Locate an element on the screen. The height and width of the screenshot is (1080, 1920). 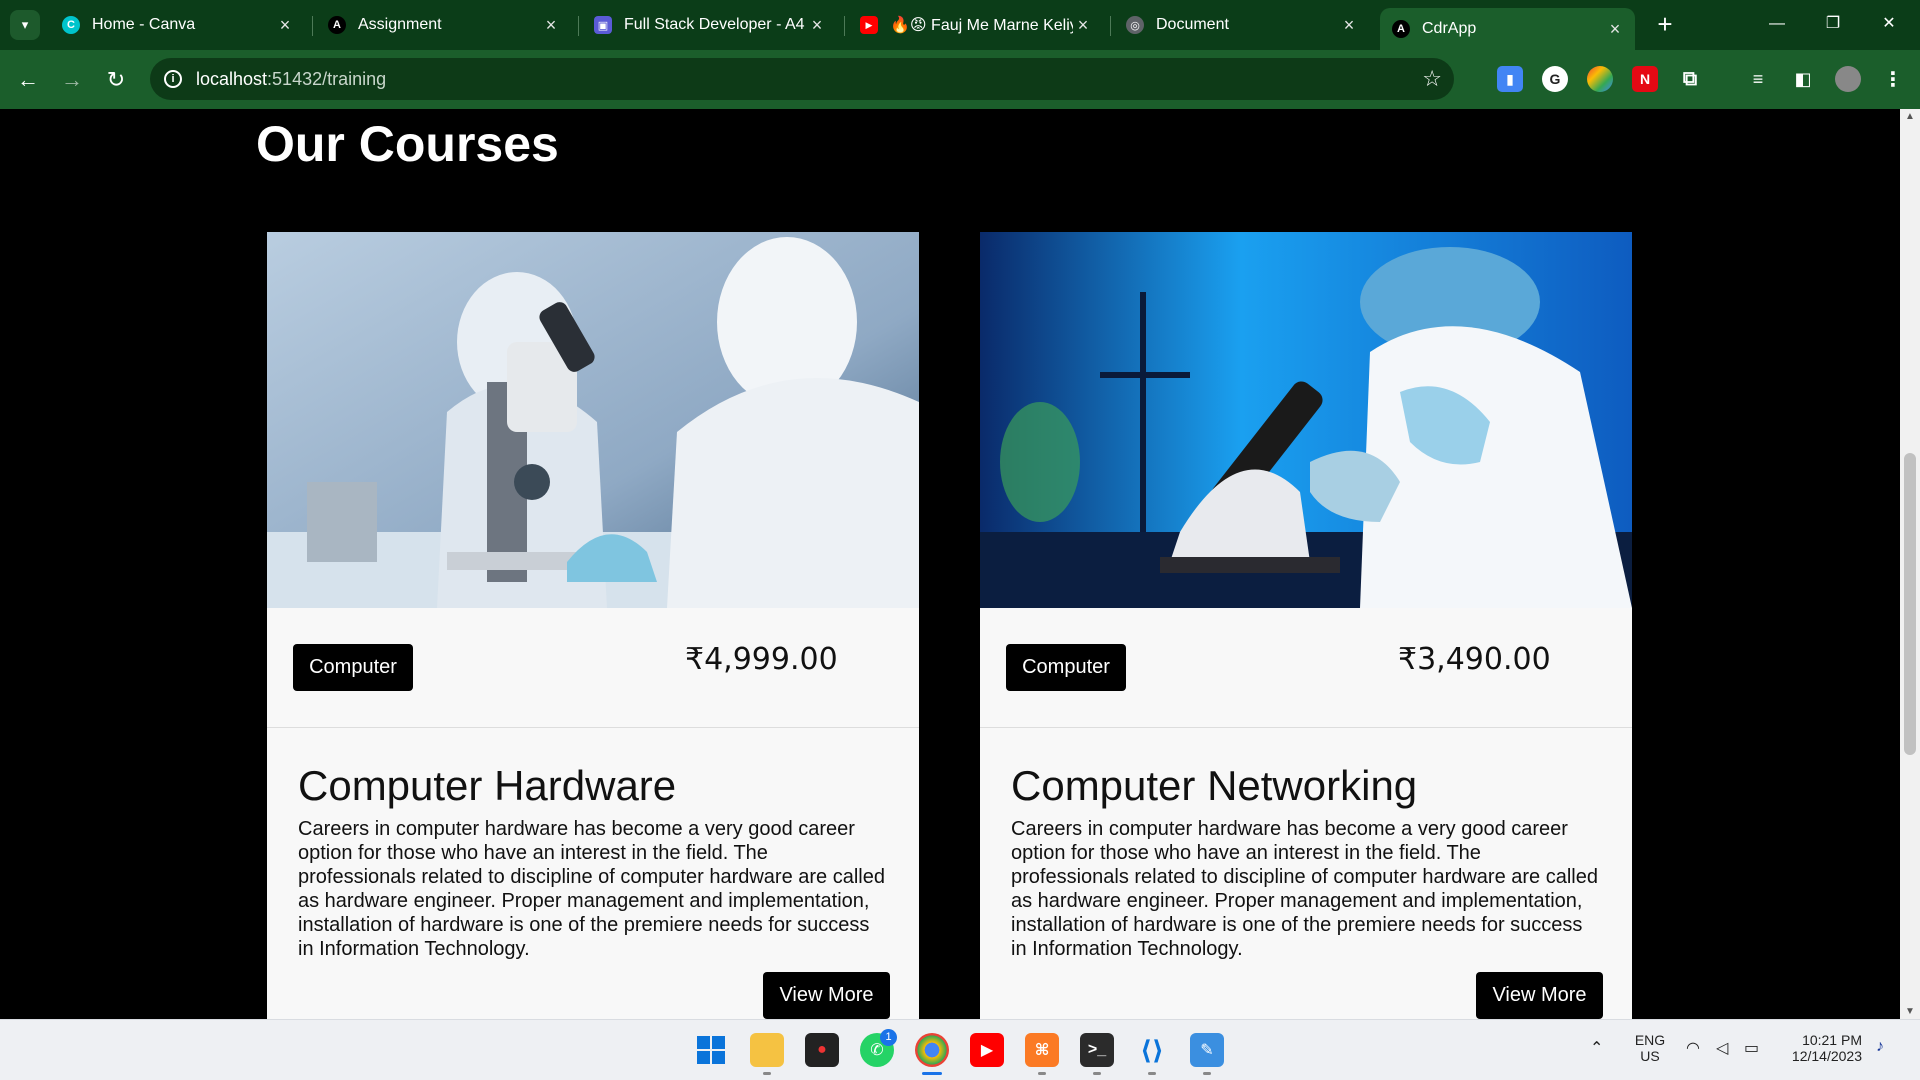
notification-bell-icon: ♪ is located at coordinates (1880, 1047).